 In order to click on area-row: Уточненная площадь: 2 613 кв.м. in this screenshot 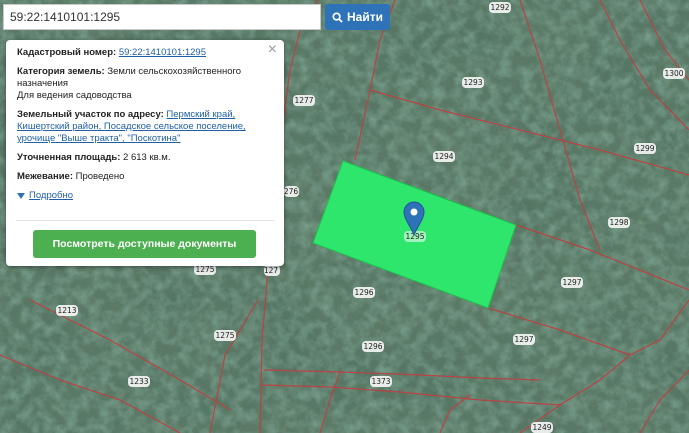, I will do `click(145, 158)`.